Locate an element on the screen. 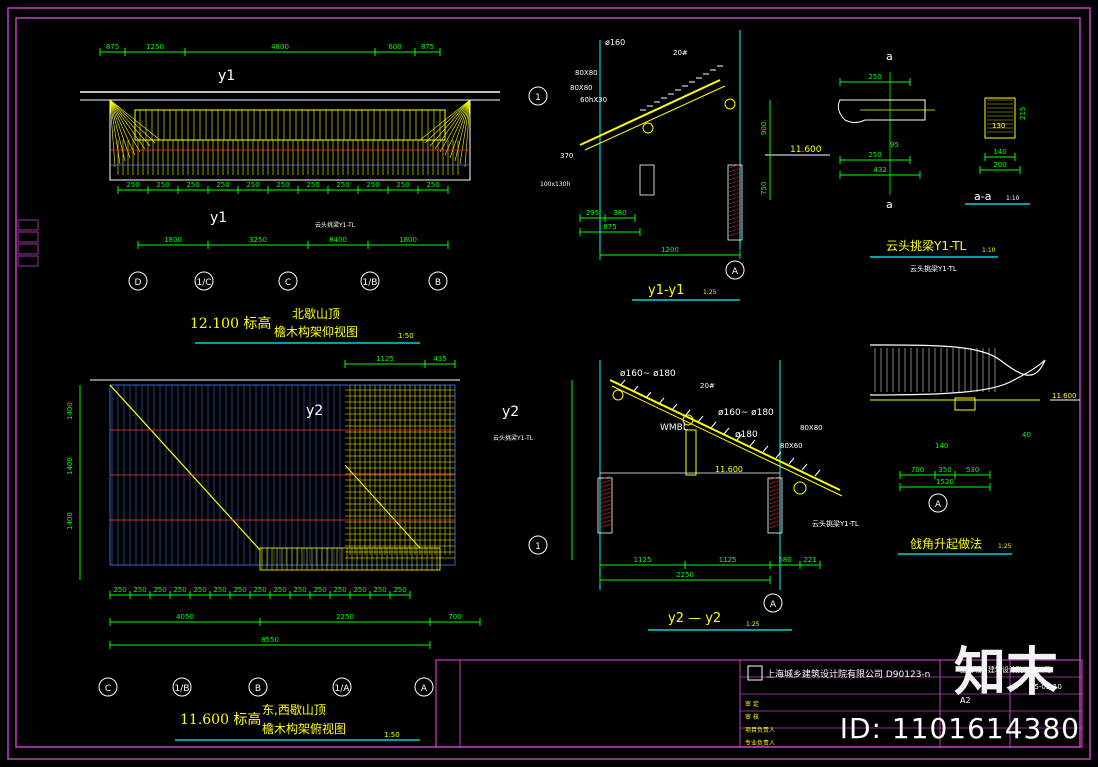  v2-cut-top: y2 is located at coordinates (314, 411).